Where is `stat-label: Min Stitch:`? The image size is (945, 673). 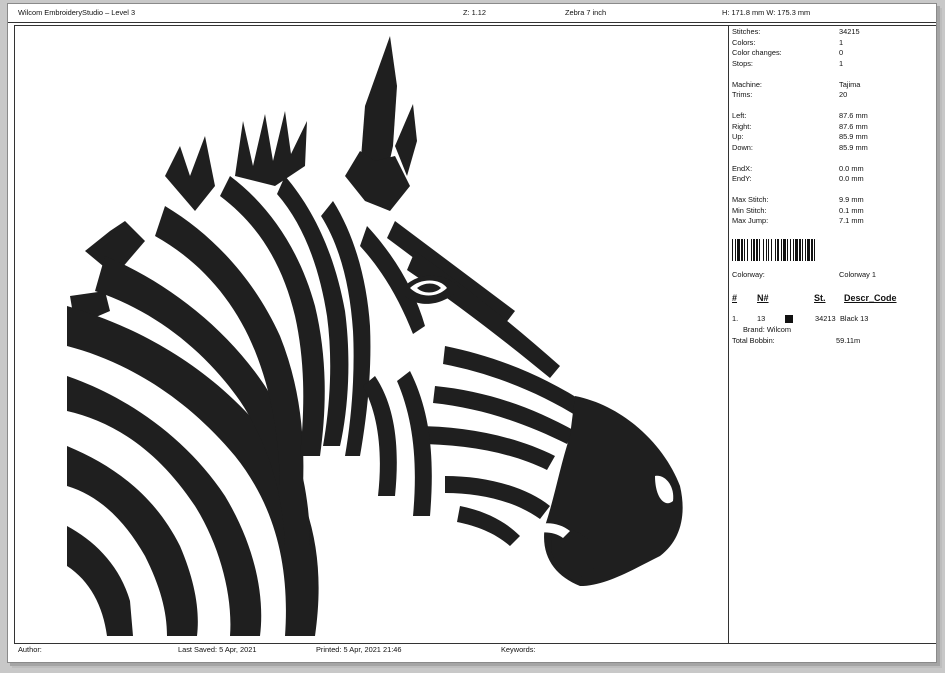 stat-label: Min Stitch: is located at coordinates (749, 210).